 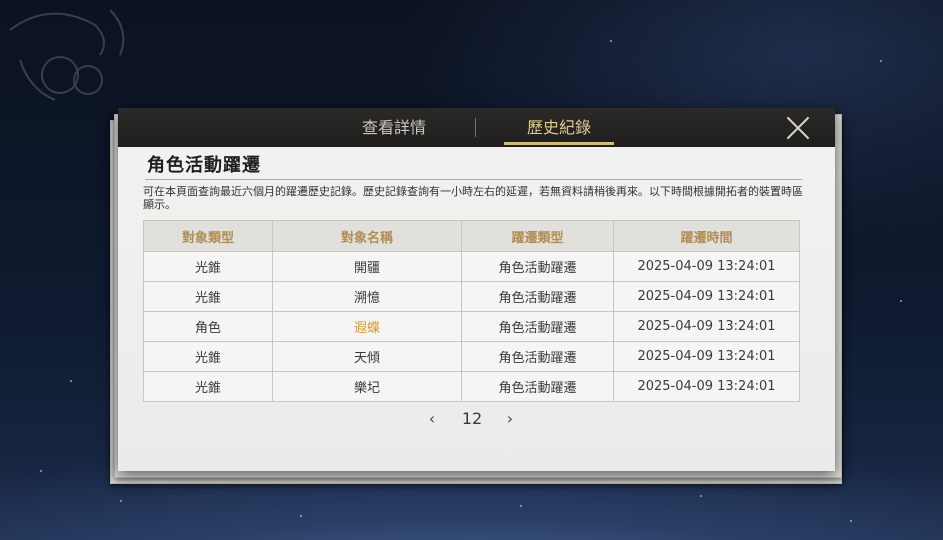 What do you see at coordinates (208, 236) in the screenshot?
I see `column-header-item-type: 對象類型` at bounding box center [208, 236].